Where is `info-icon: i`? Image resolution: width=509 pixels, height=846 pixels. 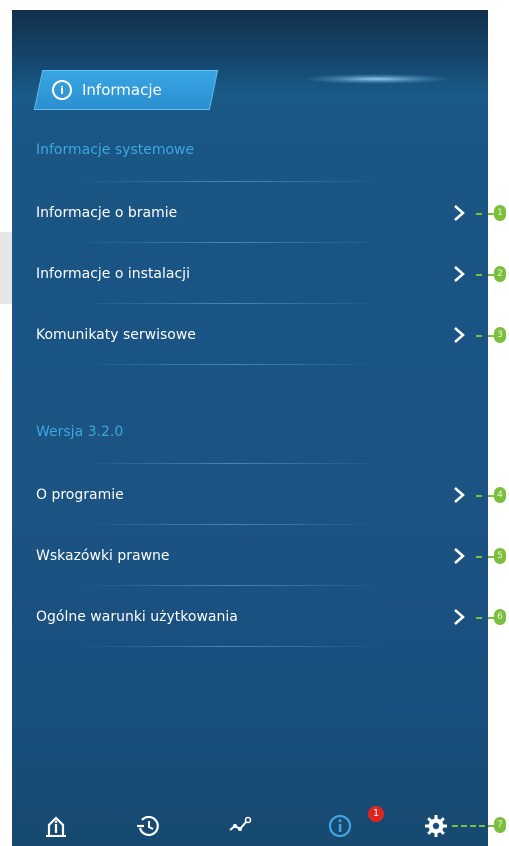
info-icon: i is located at coordinates (62, 90).